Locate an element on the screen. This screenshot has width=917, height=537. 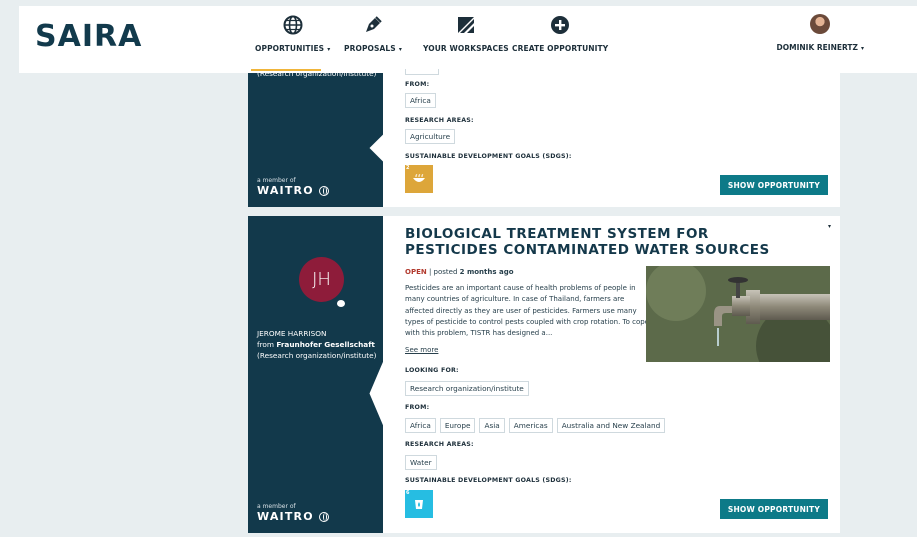
saira-logo: SAIRA is located at coordinates (88, 36).